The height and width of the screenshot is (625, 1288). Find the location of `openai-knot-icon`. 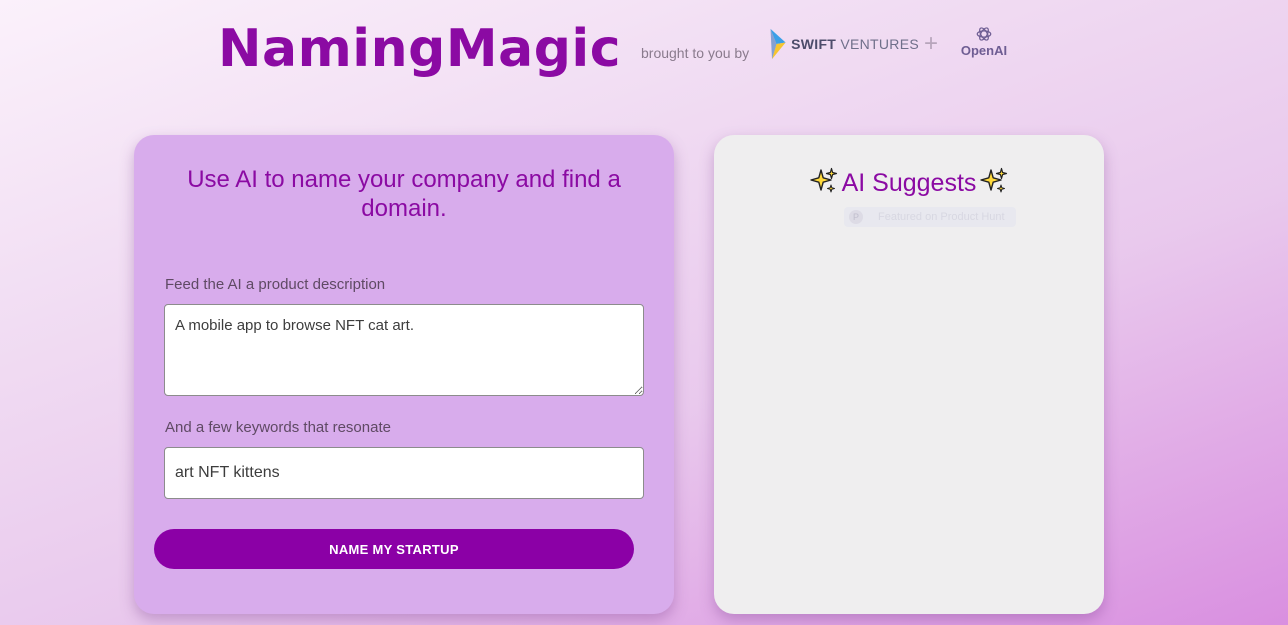

openai-knot-icon is located at coordinates (984, 34).